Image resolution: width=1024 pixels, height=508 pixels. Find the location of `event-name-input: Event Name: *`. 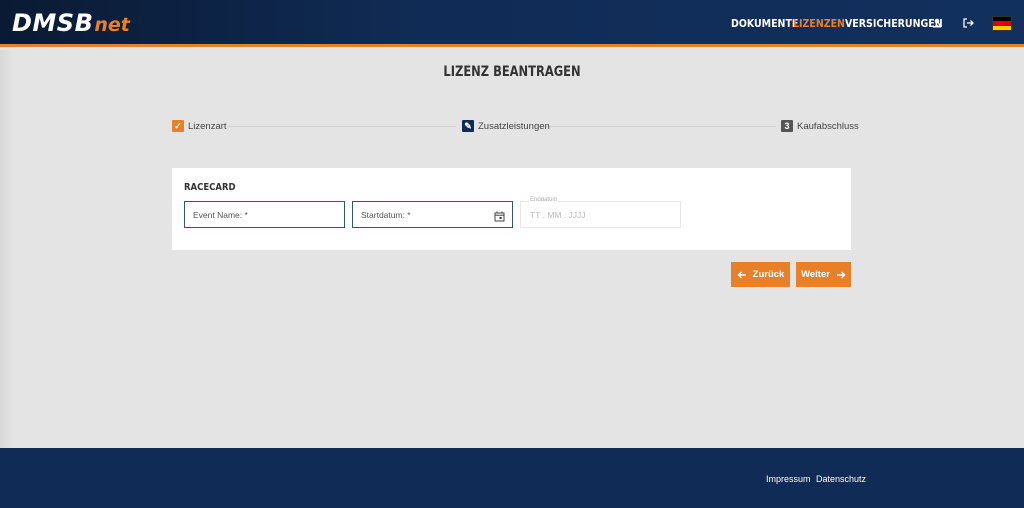

event-name-input: Event Name: * is located at coordinates (264, 214).